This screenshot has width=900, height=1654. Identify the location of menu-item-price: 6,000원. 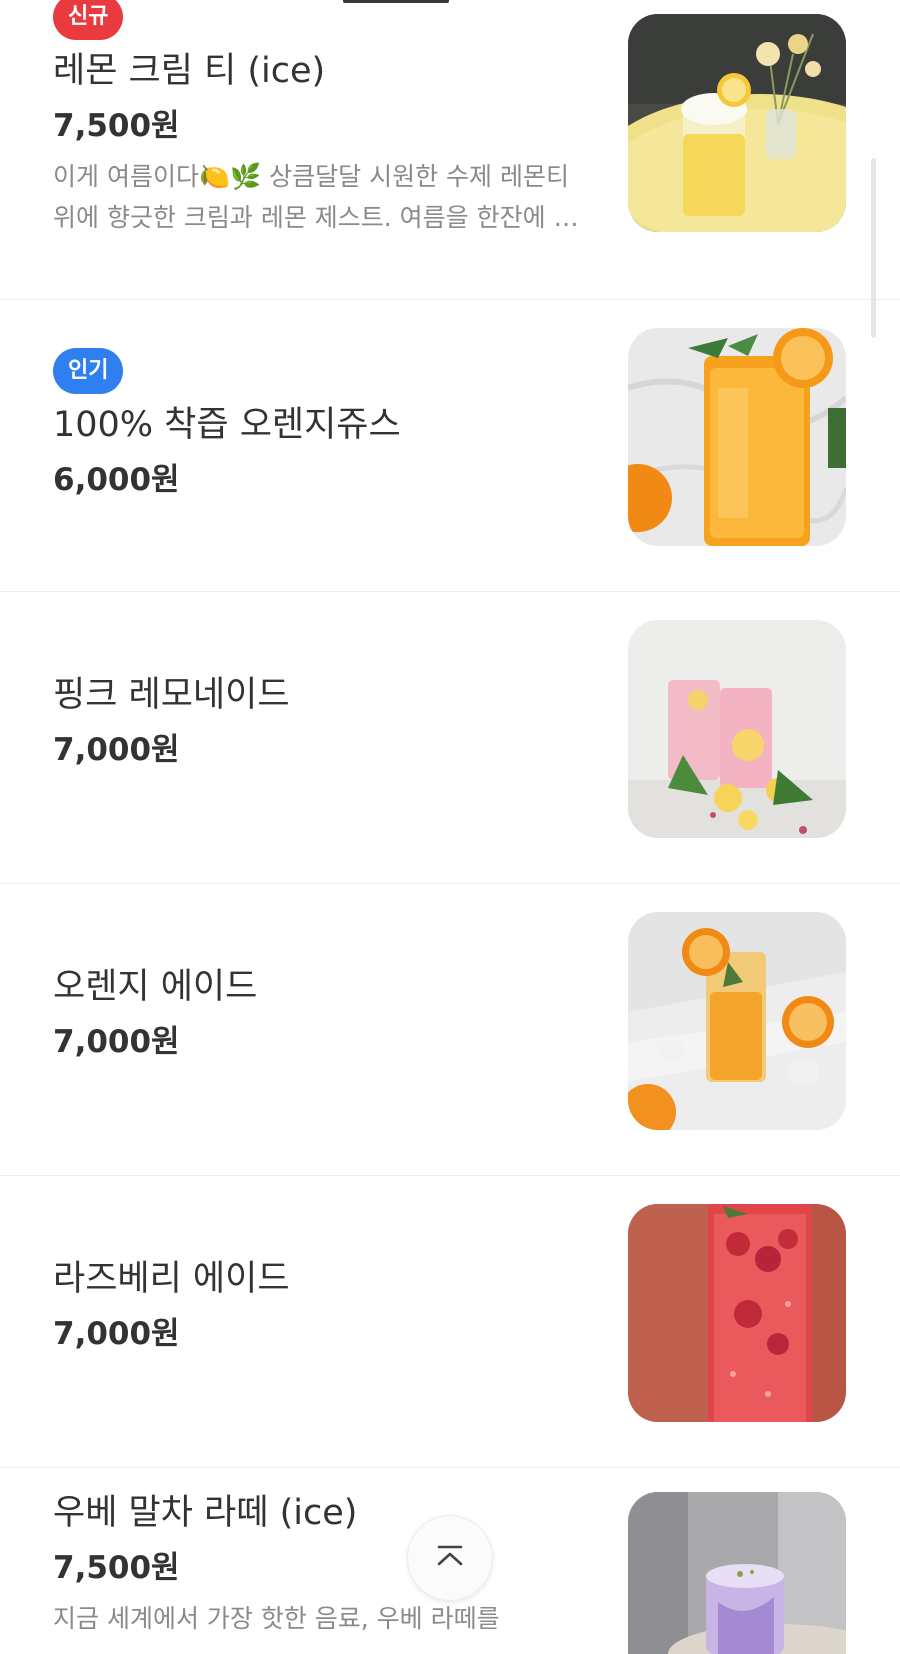
(116, 480).